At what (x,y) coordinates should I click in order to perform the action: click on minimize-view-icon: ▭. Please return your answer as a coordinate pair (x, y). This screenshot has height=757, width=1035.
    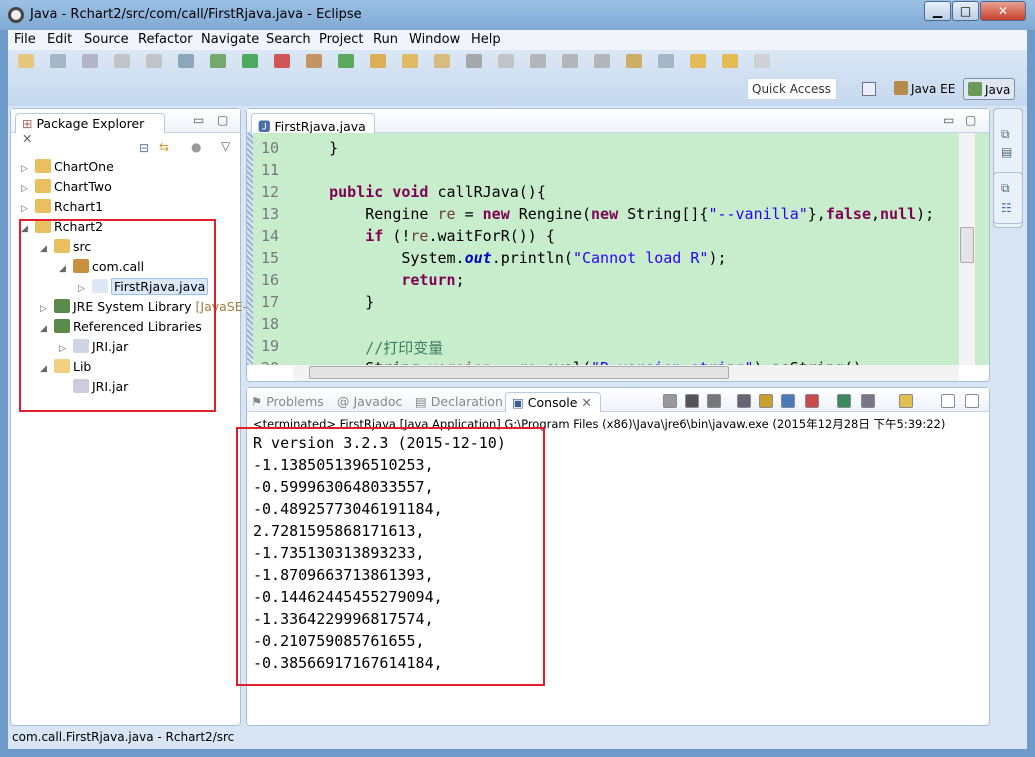
    Looking at the image, I should click on (198, 120).